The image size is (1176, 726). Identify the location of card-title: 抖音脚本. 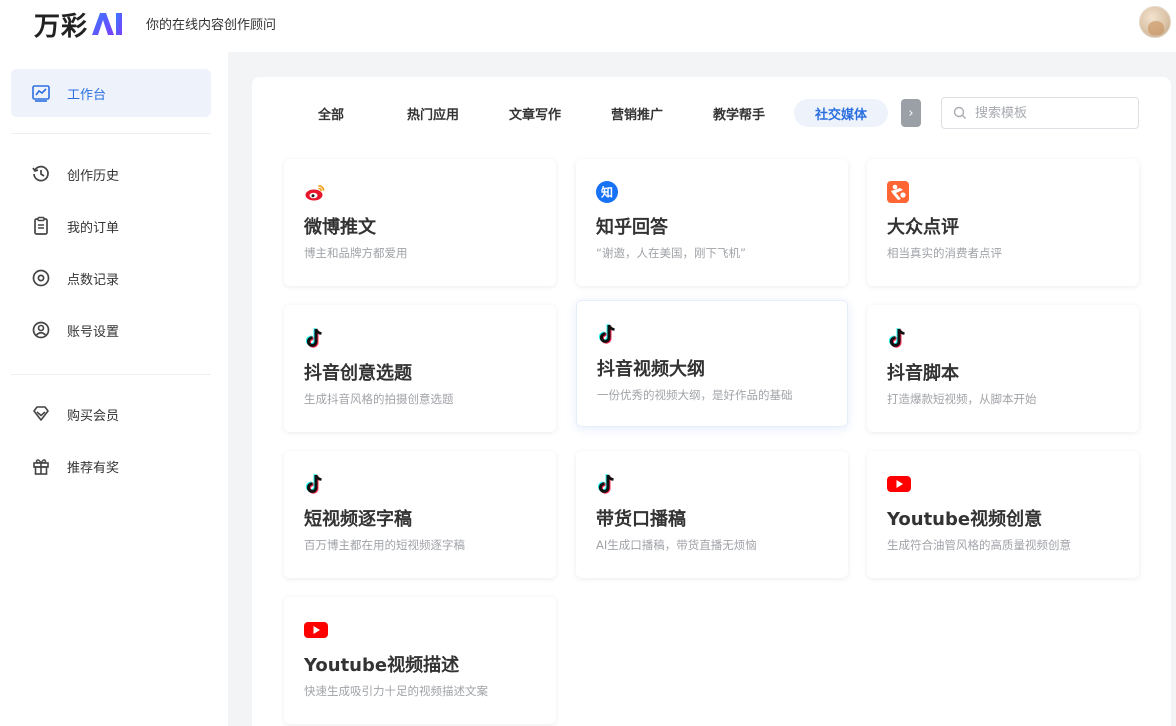
(923, 373).